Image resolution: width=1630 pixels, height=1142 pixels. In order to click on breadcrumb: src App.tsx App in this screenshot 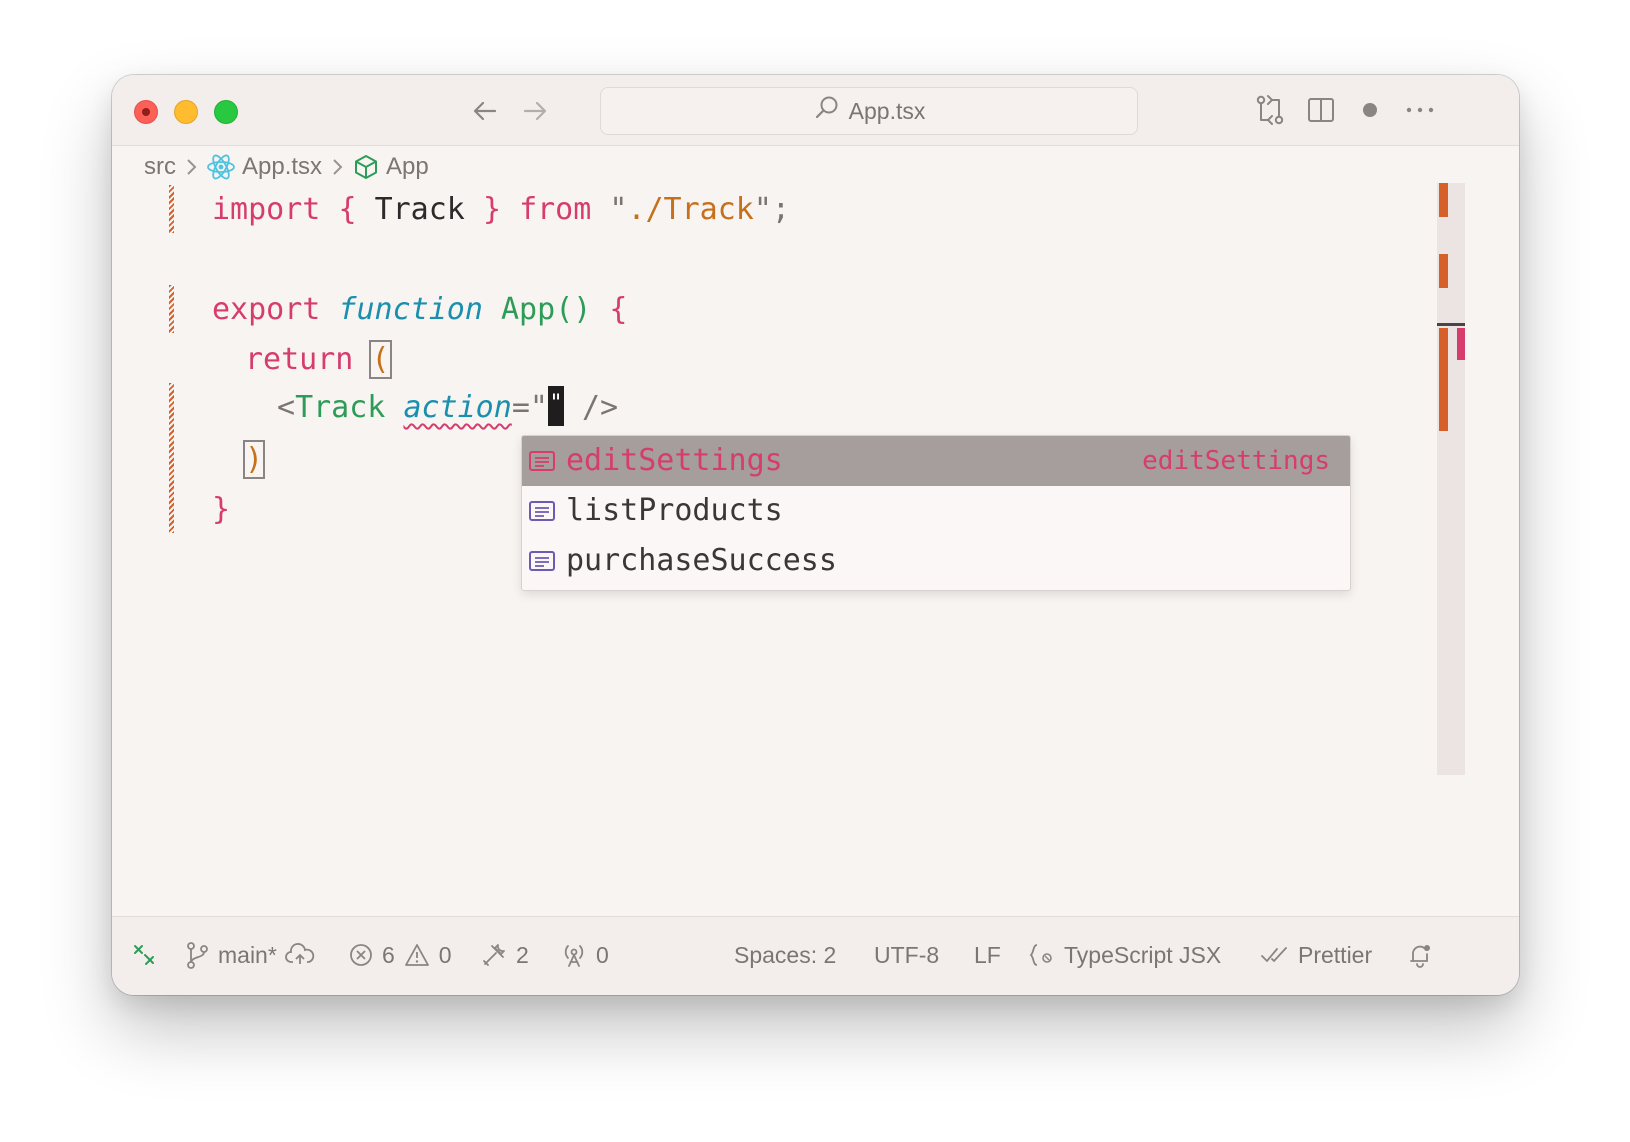, I will do `click(286, 167)`.